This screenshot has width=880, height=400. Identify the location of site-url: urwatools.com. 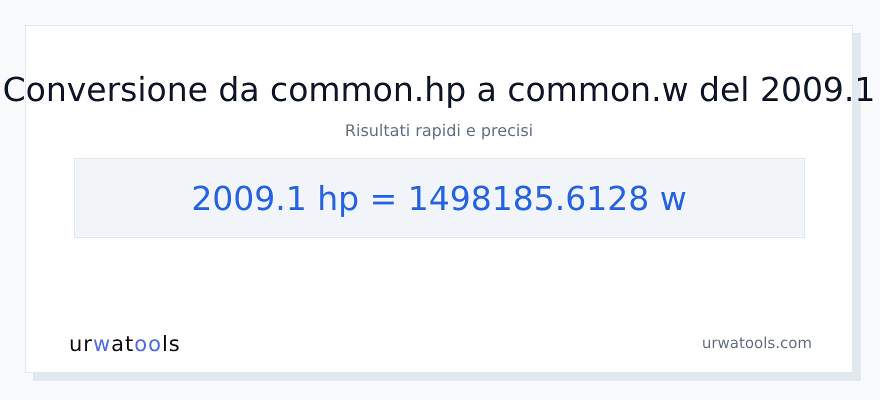
(757, 343).